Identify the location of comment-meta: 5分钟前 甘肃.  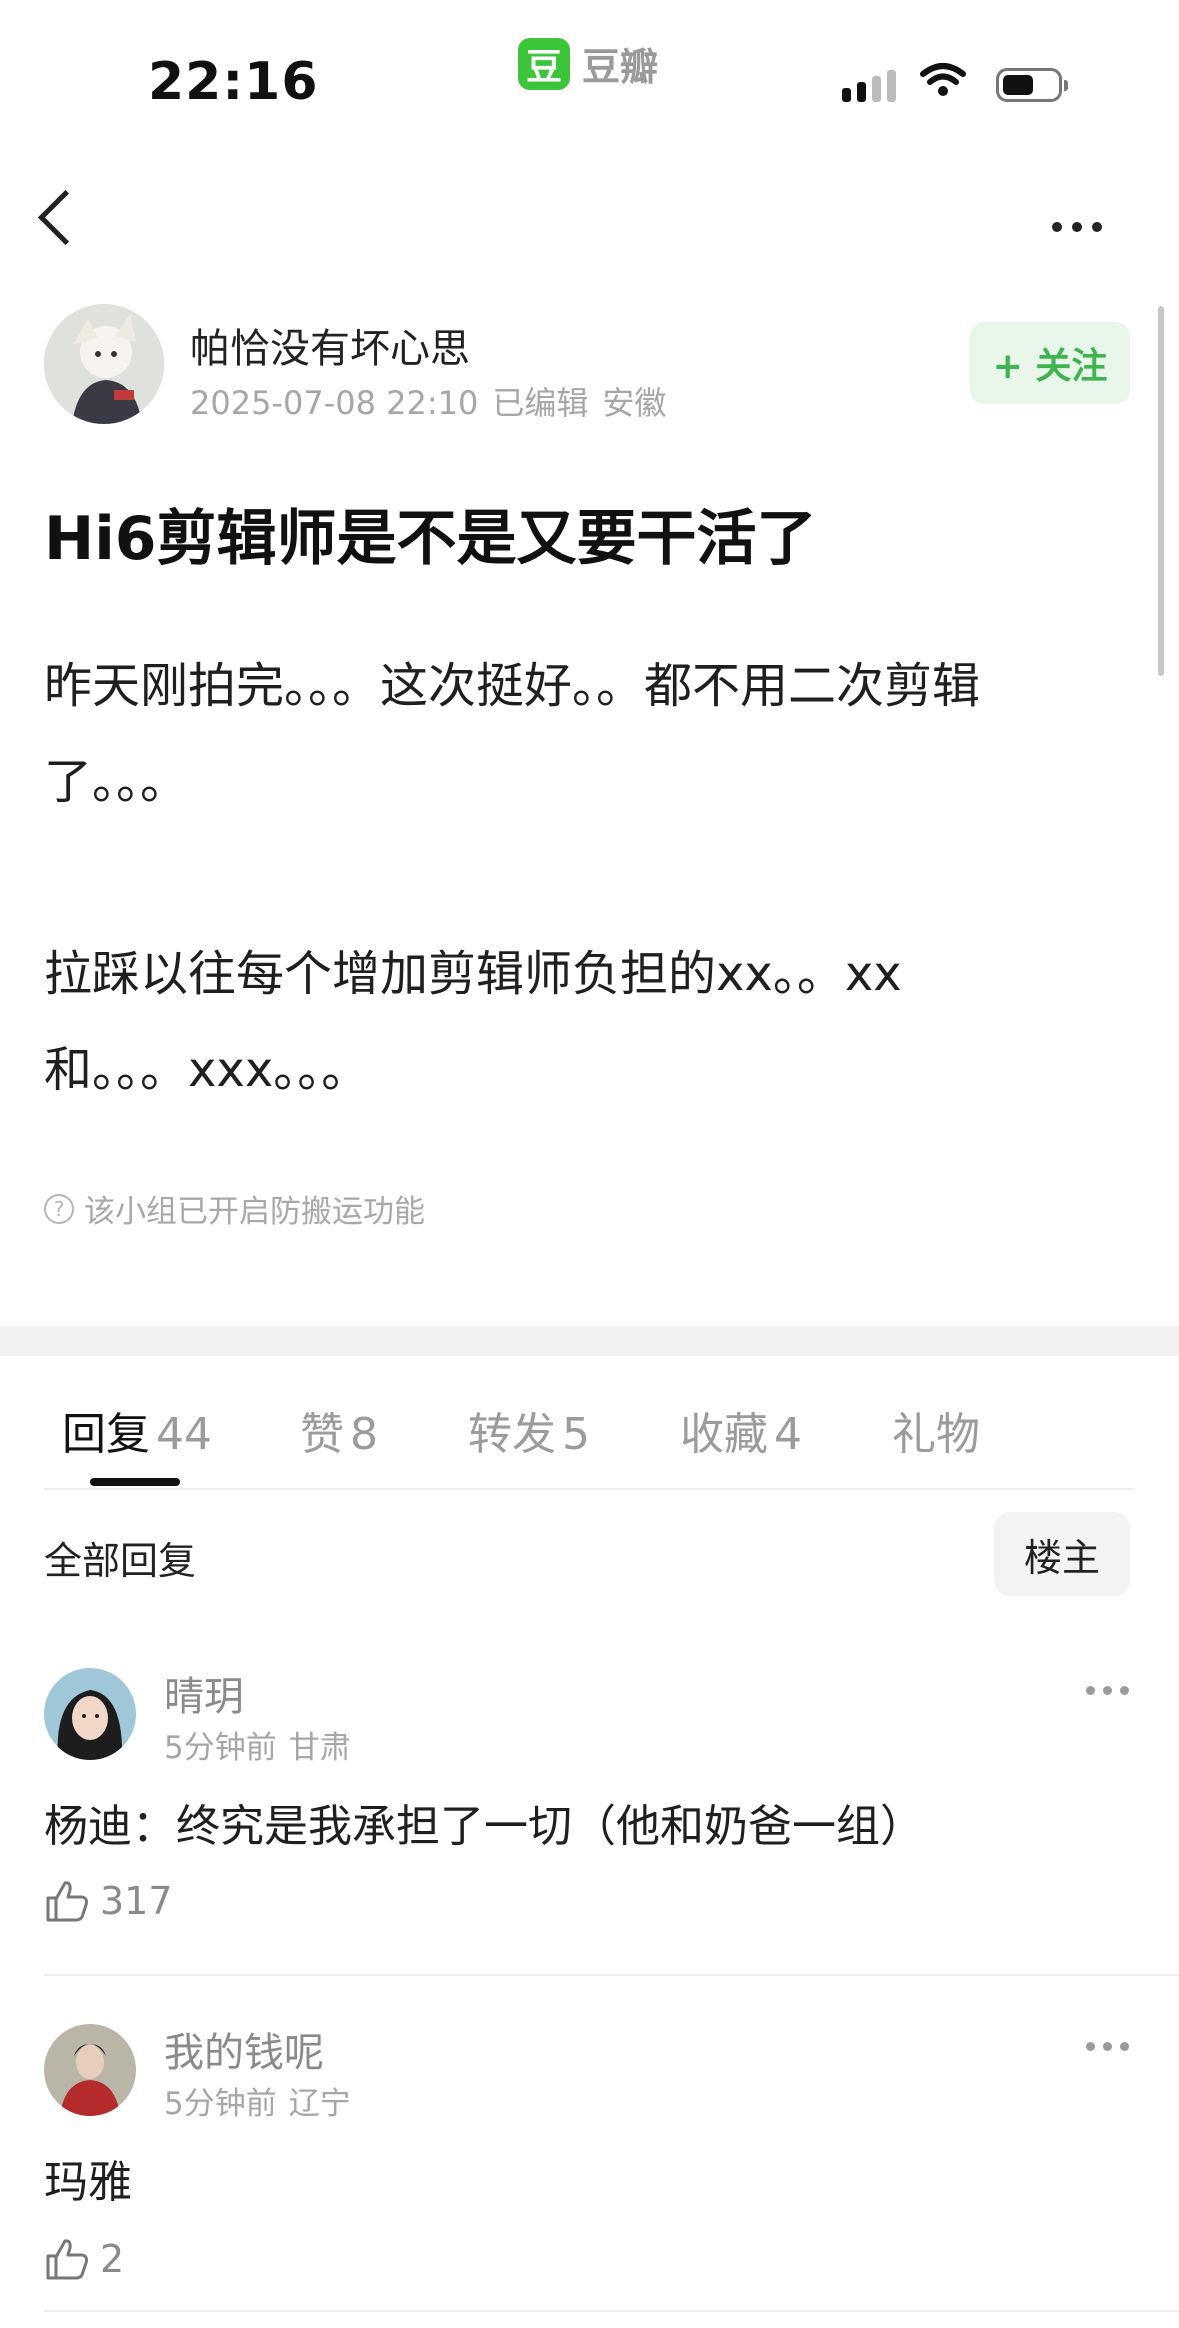
(263, 1744).